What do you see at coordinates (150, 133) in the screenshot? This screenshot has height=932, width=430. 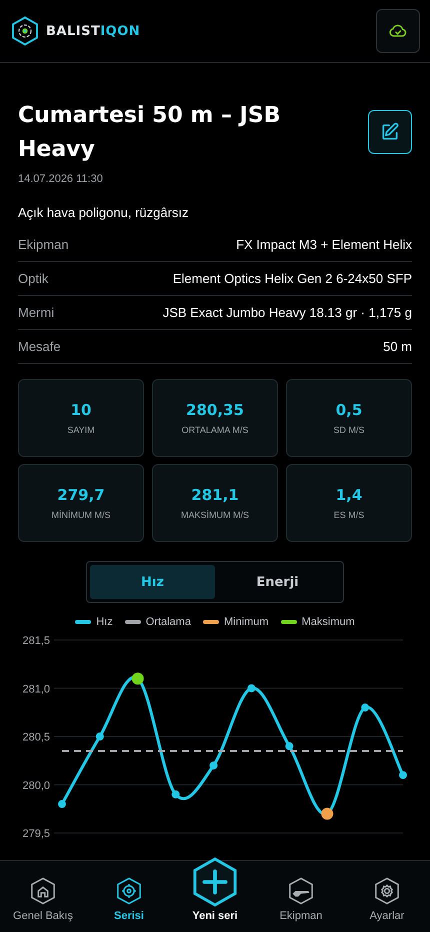 I see `session-title: Cumartesi 50 m – JSB Heavy` at bounding box center [150, 133].